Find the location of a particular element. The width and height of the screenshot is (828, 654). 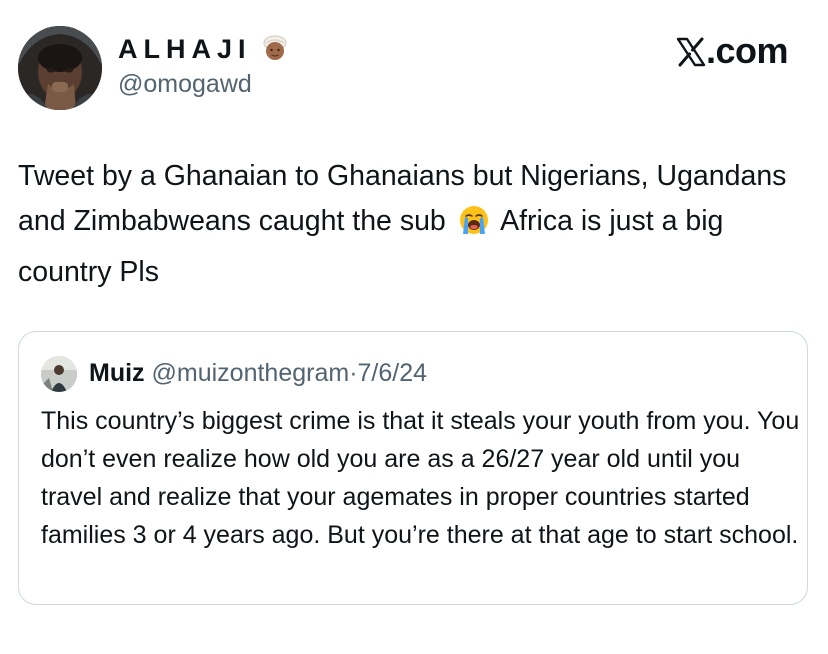

quoted-date: 7/6/24 is located at coordinates (393, 373).